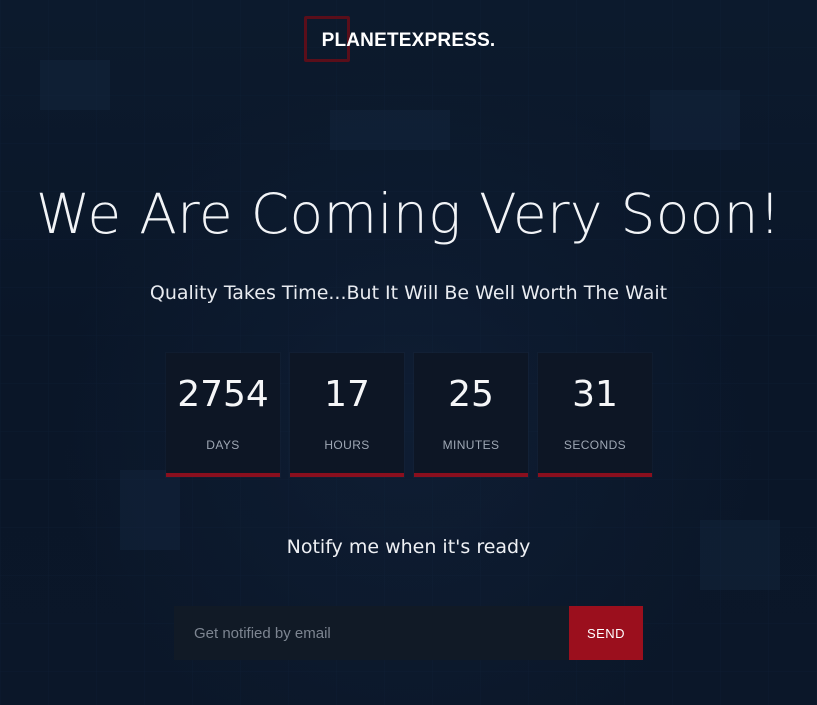  I want to click on logo-text: PLANETEXPRESS., so click(408, 40).